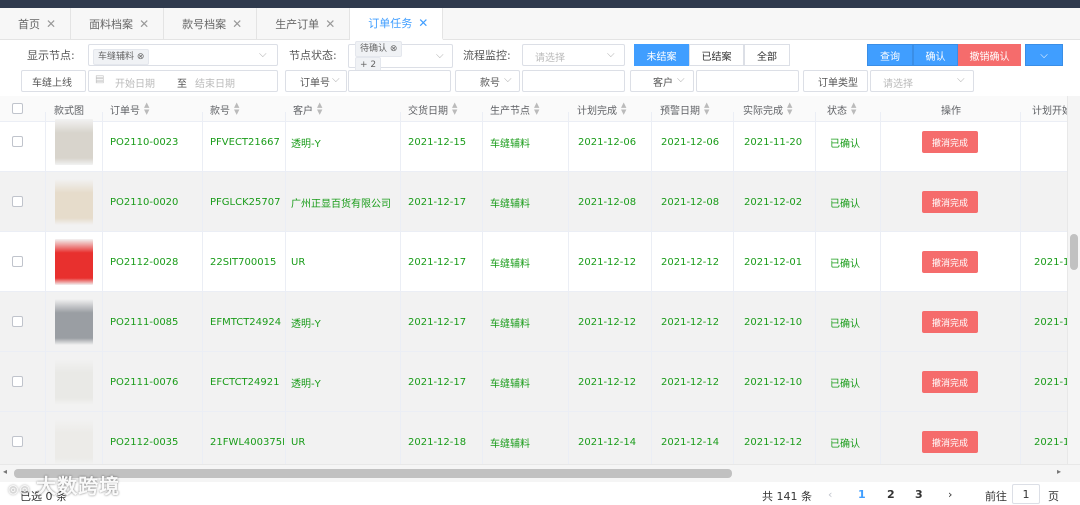  What do you see at coordinates (989, 55) in the screenshot?
I see `revoke-confirm-button: 撤销确认` at bounding box center [989, 55].